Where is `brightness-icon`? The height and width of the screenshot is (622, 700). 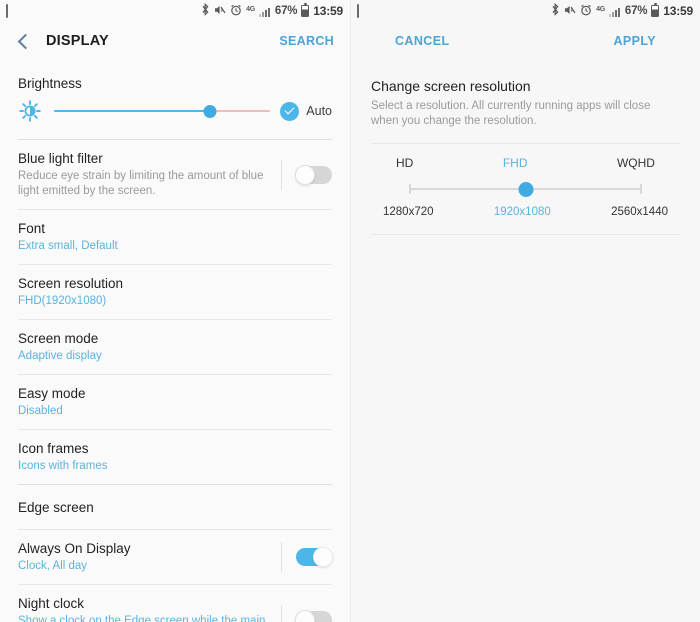
brightness-icon is located at coordinates (30, 111).